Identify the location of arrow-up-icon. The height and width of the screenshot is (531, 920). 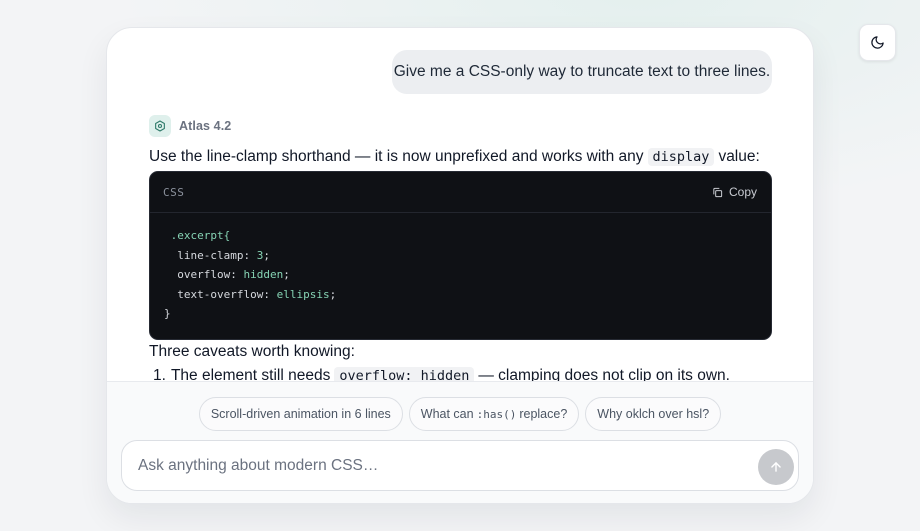
(776, 467).